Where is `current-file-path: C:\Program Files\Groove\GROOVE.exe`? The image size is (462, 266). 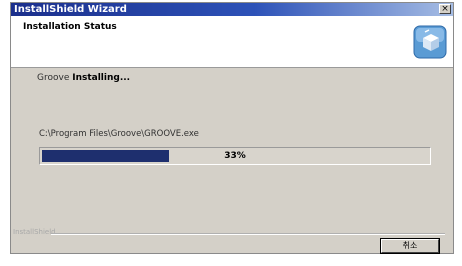 current-file-path: C:\Program Files\Groove\GROOVE.exe is located at coordinates (119, 134).